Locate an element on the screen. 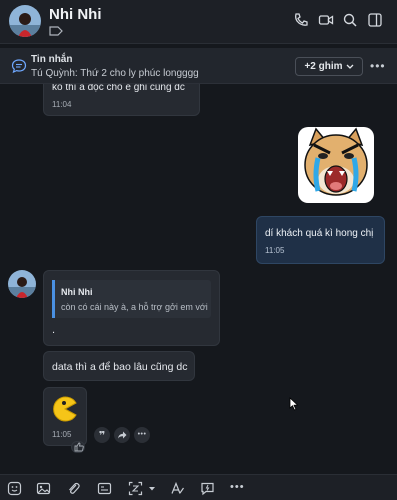 The width and height of the screenshot is (397, 500). phone-icon is located at coordinates (301, 20).